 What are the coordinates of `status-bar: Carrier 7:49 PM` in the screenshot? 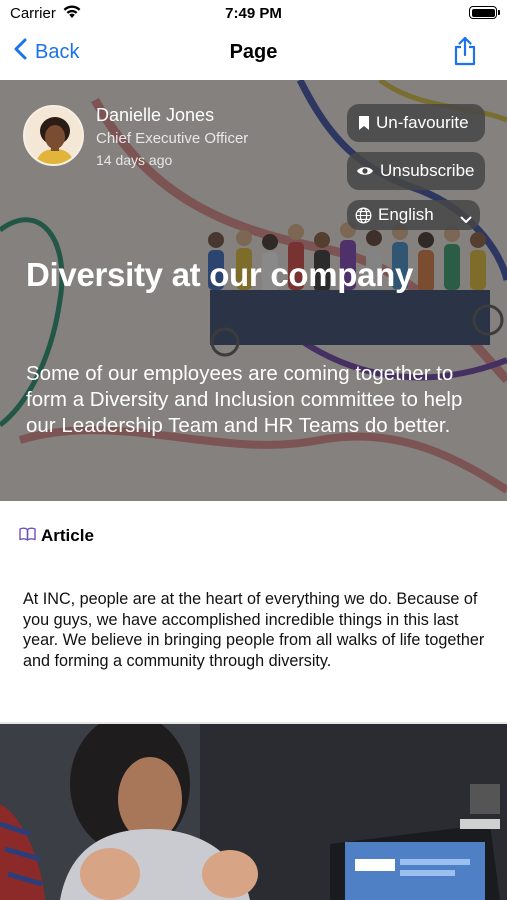 It's located at (253, 14).